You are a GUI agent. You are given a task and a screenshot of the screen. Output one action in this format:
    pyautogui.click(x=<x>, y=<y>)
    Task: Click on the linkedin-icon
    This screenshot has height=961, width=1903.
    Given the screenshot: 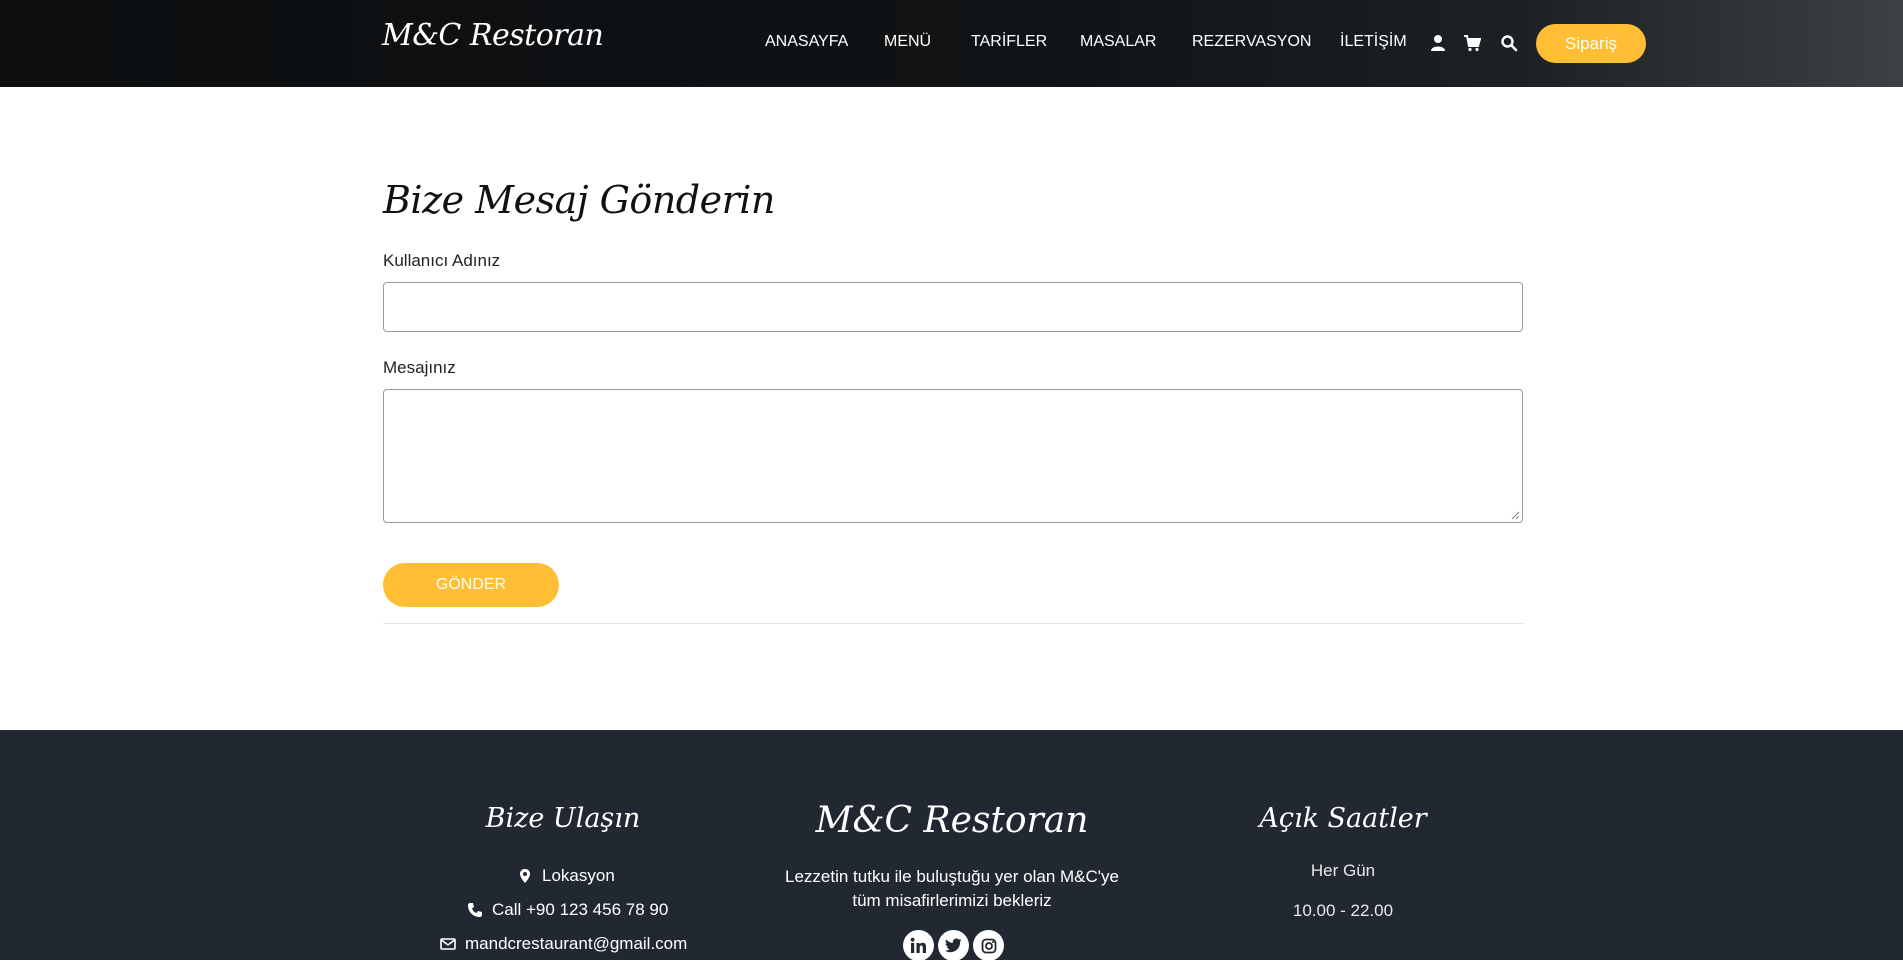 What is the action you would take?
    pyautogui.click(x=918, y=945)
    